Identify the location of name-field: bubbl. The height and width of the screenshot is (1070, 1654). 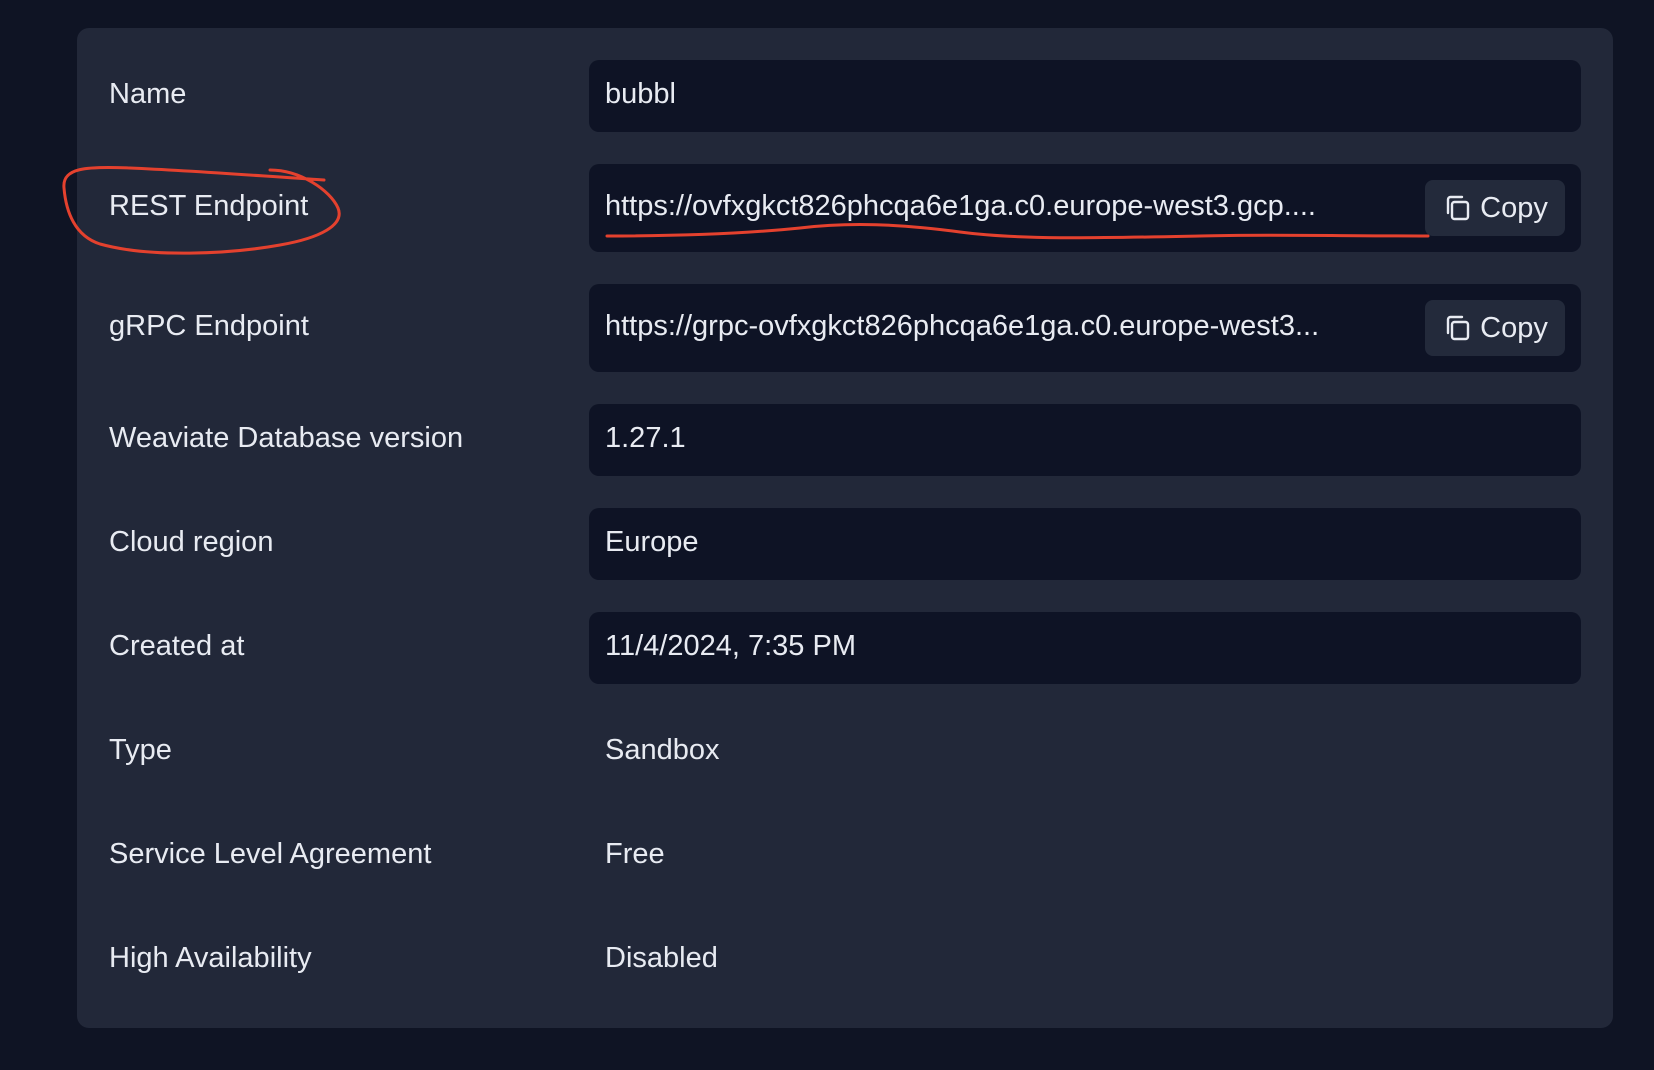
(1085, 96).